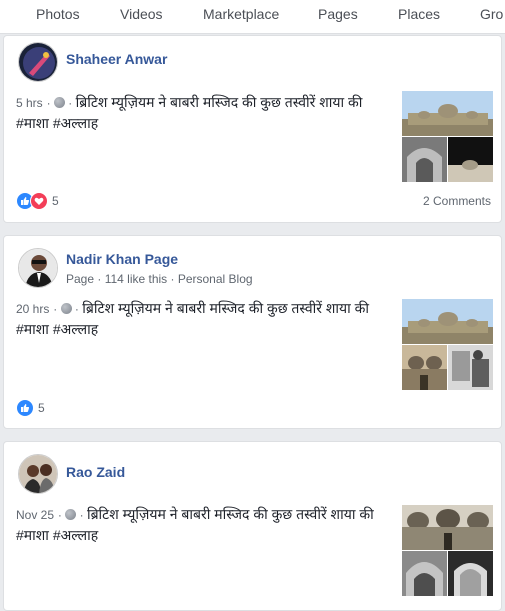  What do you see at coordinates (457, 201) in the screenshot?
I see `comments-link: 2 Comments` at bounding box center [457, 201].